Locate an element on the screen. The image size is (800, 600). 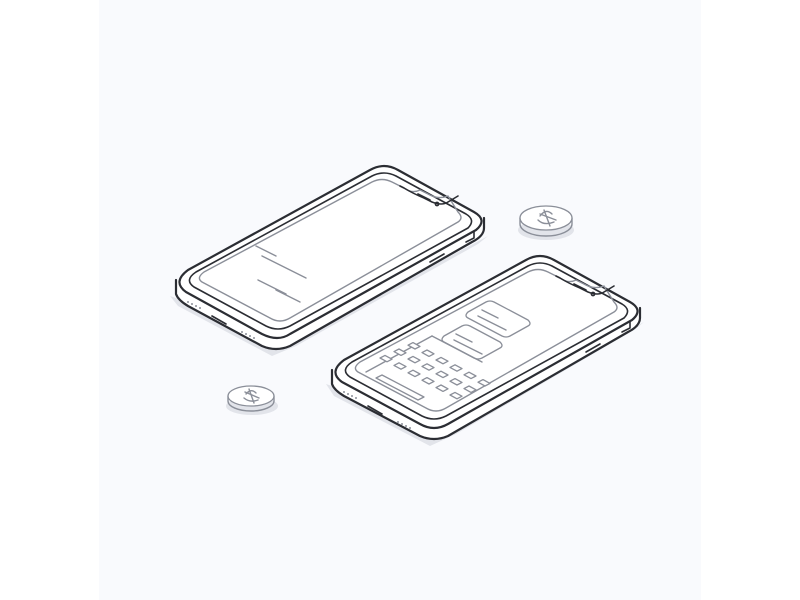
coin-bottom-left is located at coordinates (252, 400).